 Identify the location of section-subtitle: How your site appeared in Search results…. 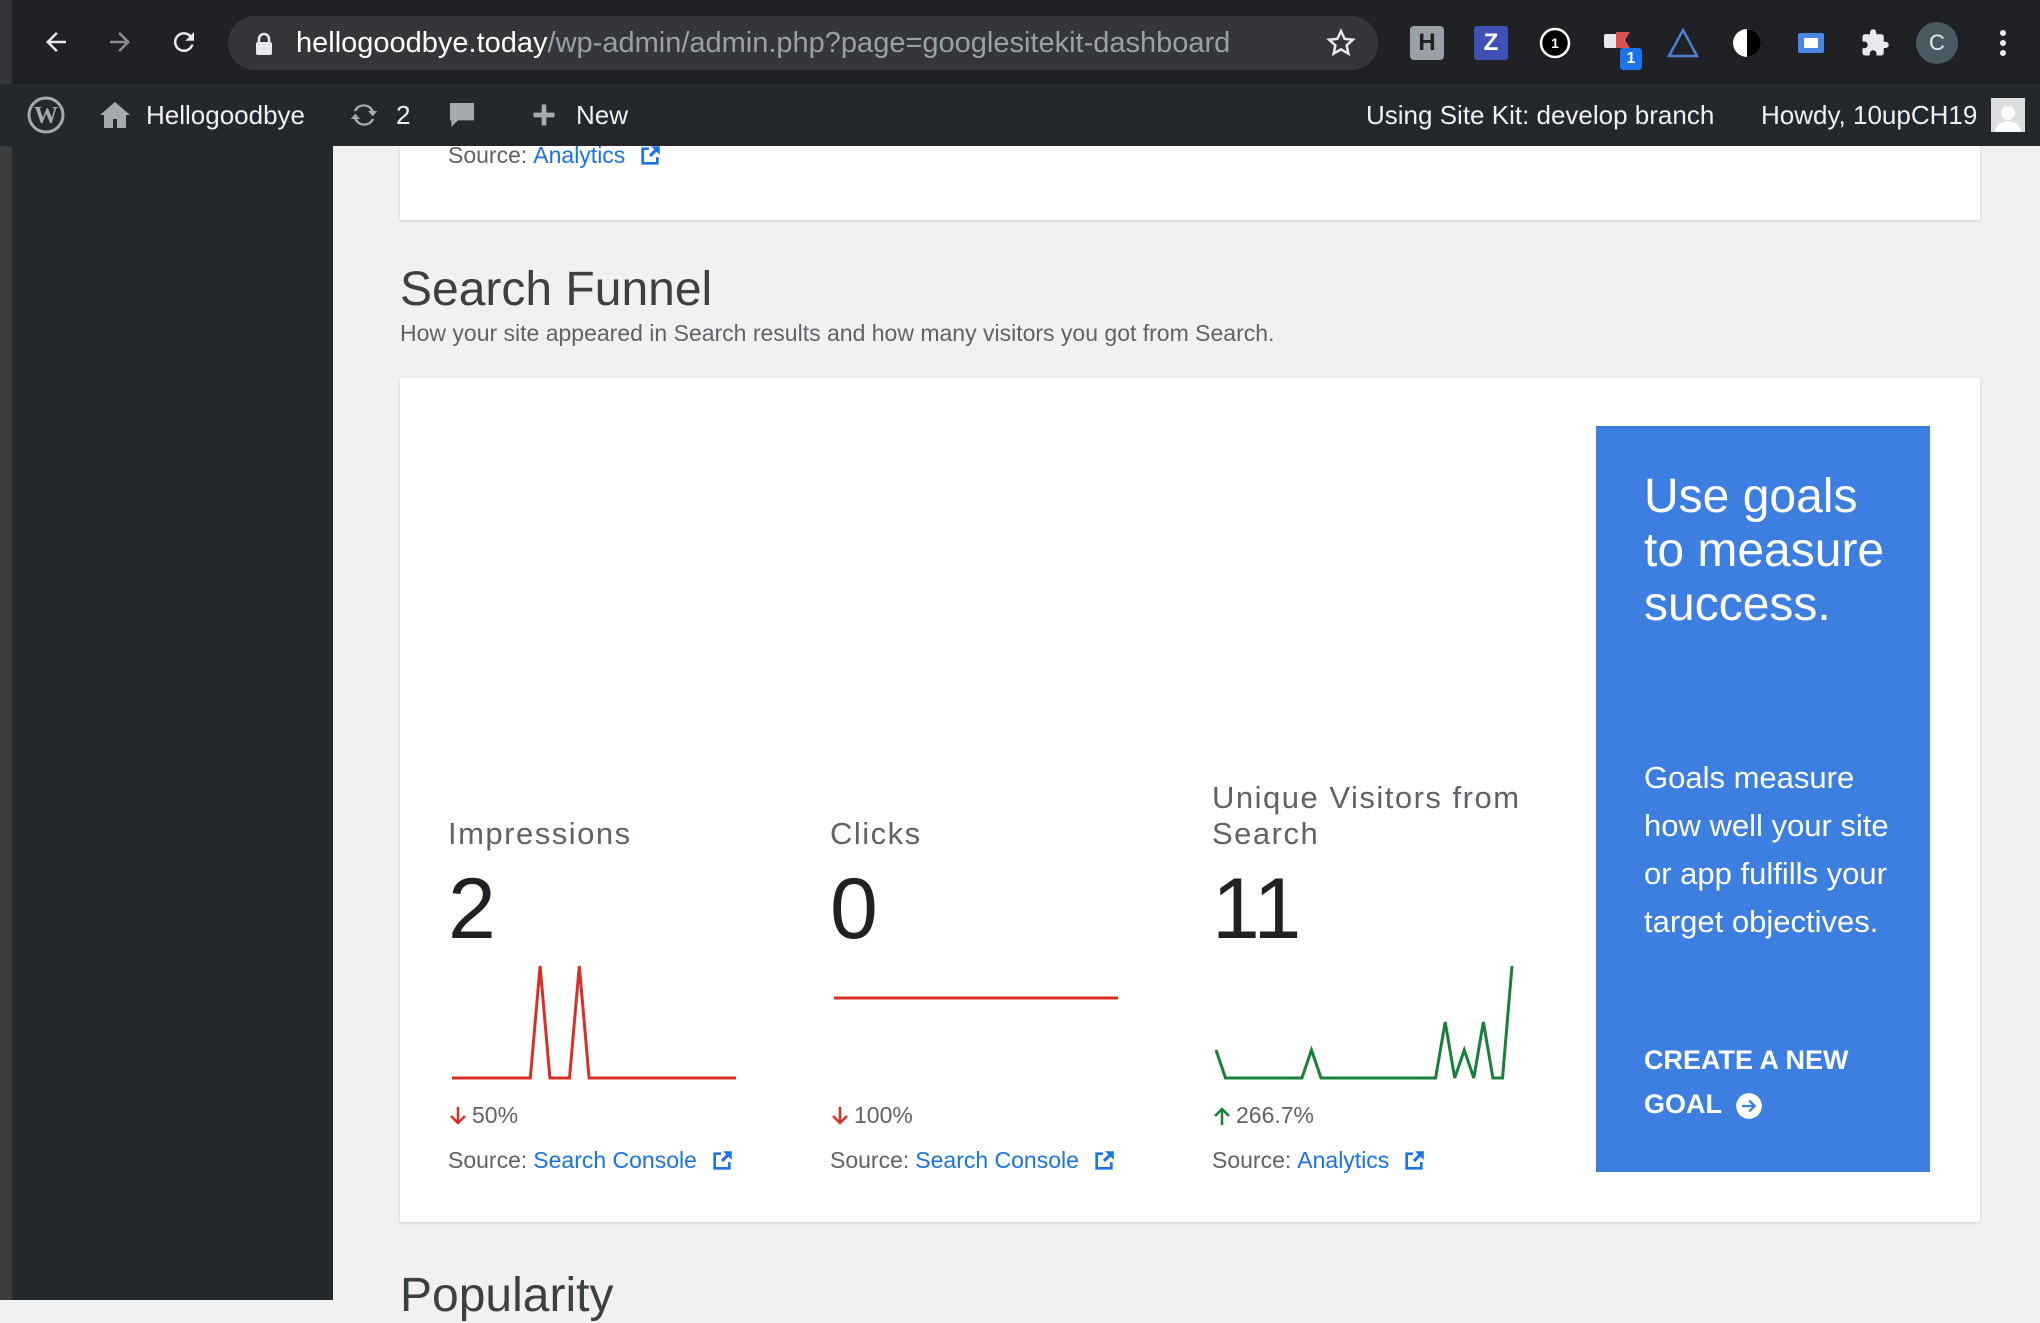
(837, 333).